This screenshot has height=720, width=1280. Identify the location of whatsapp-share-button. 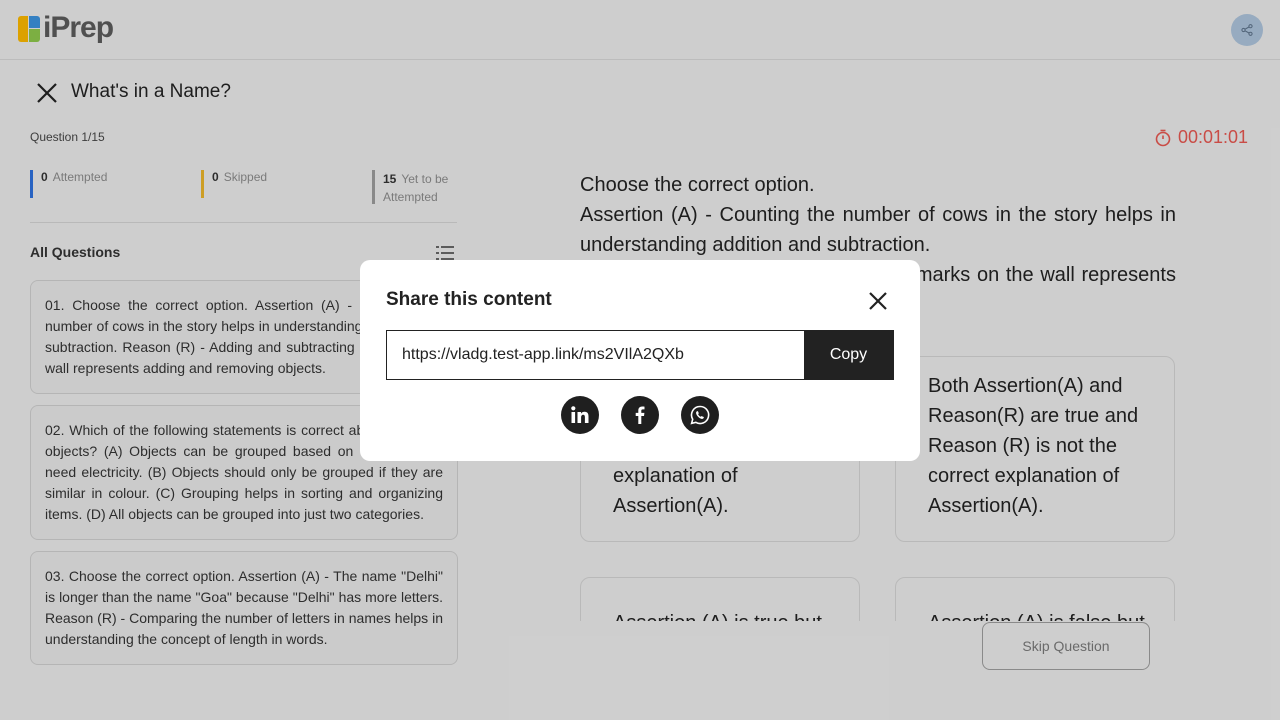
(700, 415).